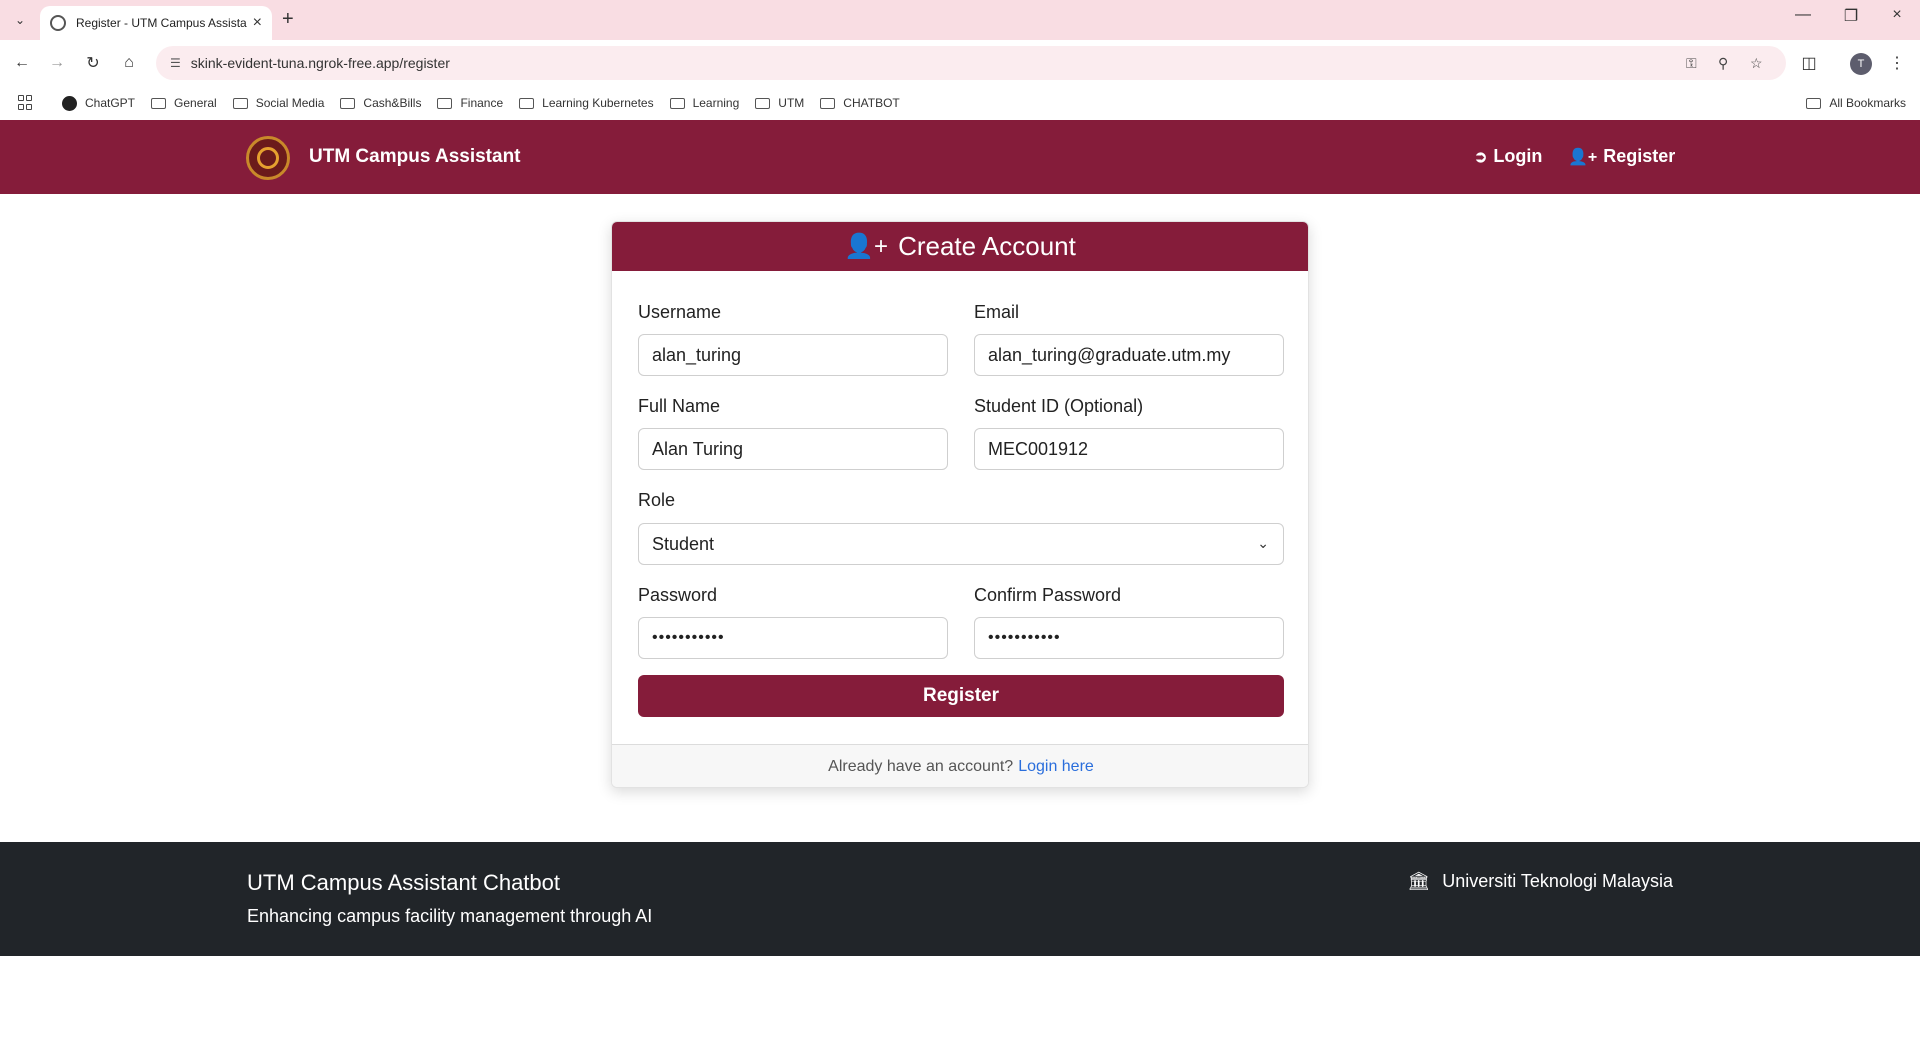 The height and width of the screenshot is (1050, 1920). Describe the element at coordinates (20, 20) in the screenshot. I see `tab-search-icon: ⌄` at that location.